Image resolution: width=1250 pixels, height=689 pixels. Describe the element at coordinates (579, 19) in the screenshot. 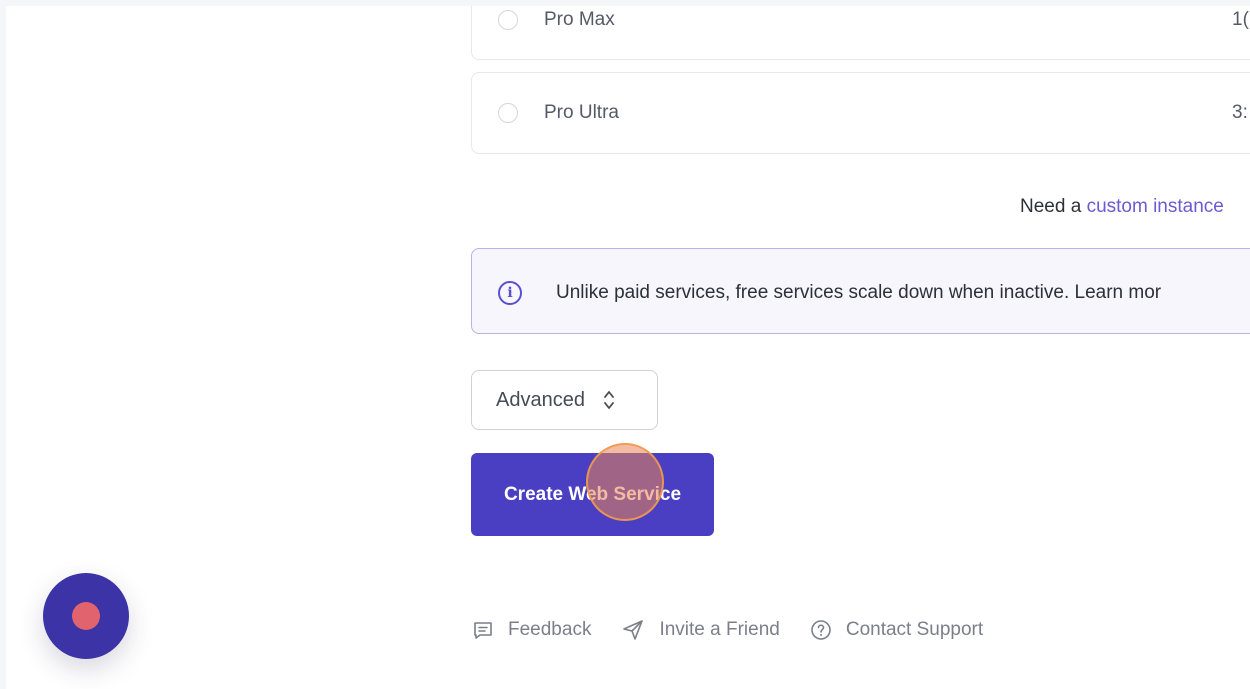

I see `plan-name: Pro Max` at that location.